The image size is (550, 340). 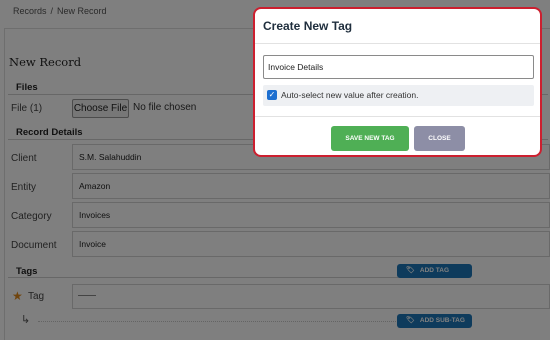 I want to click on modal-title: Create New Tag, so click(x=308, y=26).